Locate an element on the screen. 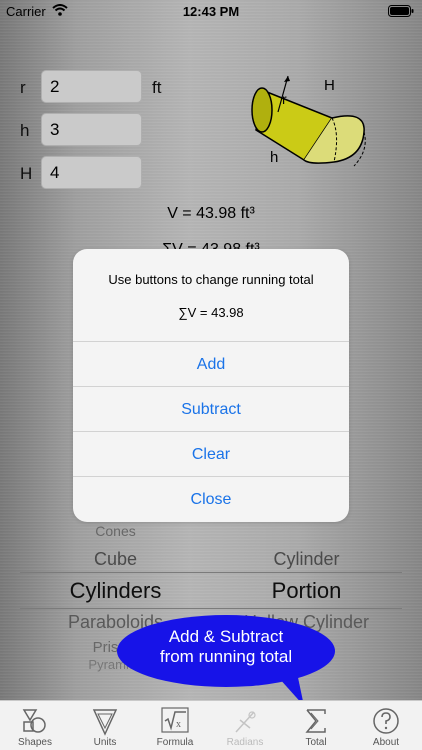  close-button: Close is located at coordinates (211, 498).